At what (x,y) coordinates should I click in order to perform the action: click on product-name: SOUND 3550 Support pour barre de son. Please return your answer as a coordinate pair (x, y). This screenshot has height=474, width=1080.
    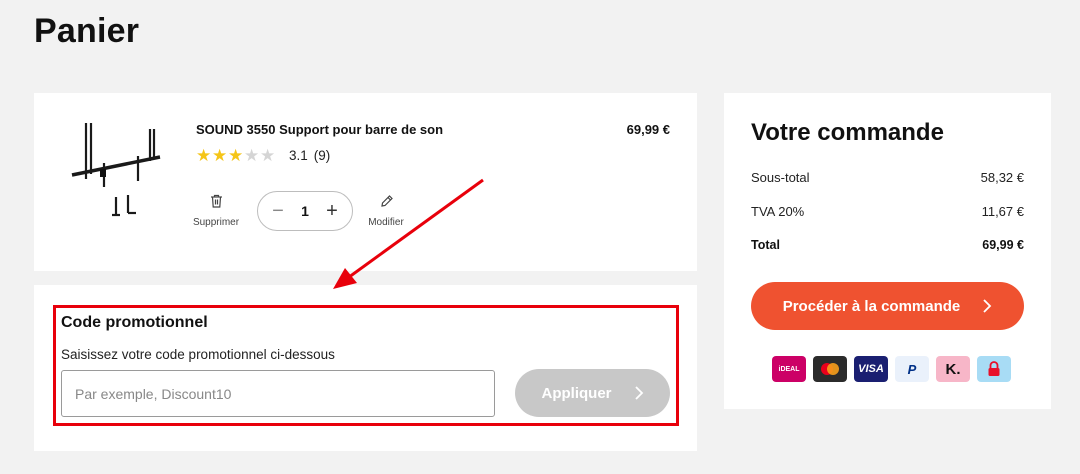
    Looking at the image, I should click on (319, 129).